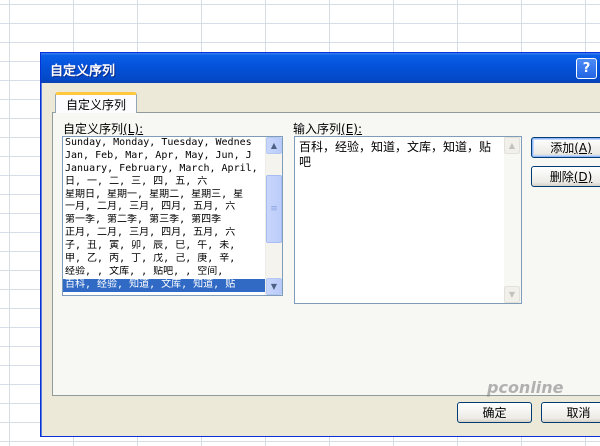 The height and width of the screenshot is (446, 600). What do you see at coordinates (164, 156) in the screenshot?
I see `list-item: Jan, Feb, Mar, Apr, May, Jun, J` at bounding box center [164, 156].